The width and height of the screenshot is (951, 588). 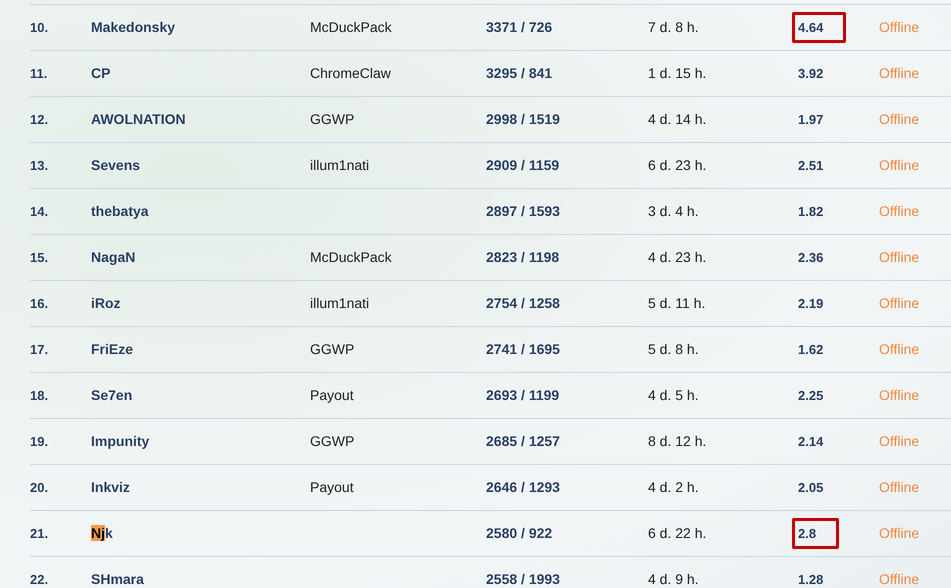 What do you see at coordinates (111, 395) in the screenshot?
I see `player-name: Se7en` at bounding box center [111, 395].